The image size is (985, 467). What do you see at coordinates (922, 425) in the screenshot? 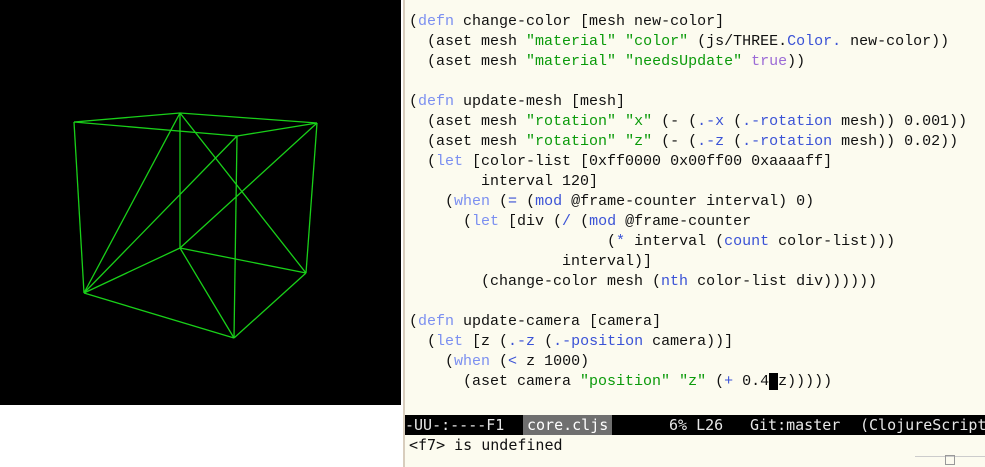
I see `mode-line-major-mode: (ClojureScript` at bounding box center [922, 425].